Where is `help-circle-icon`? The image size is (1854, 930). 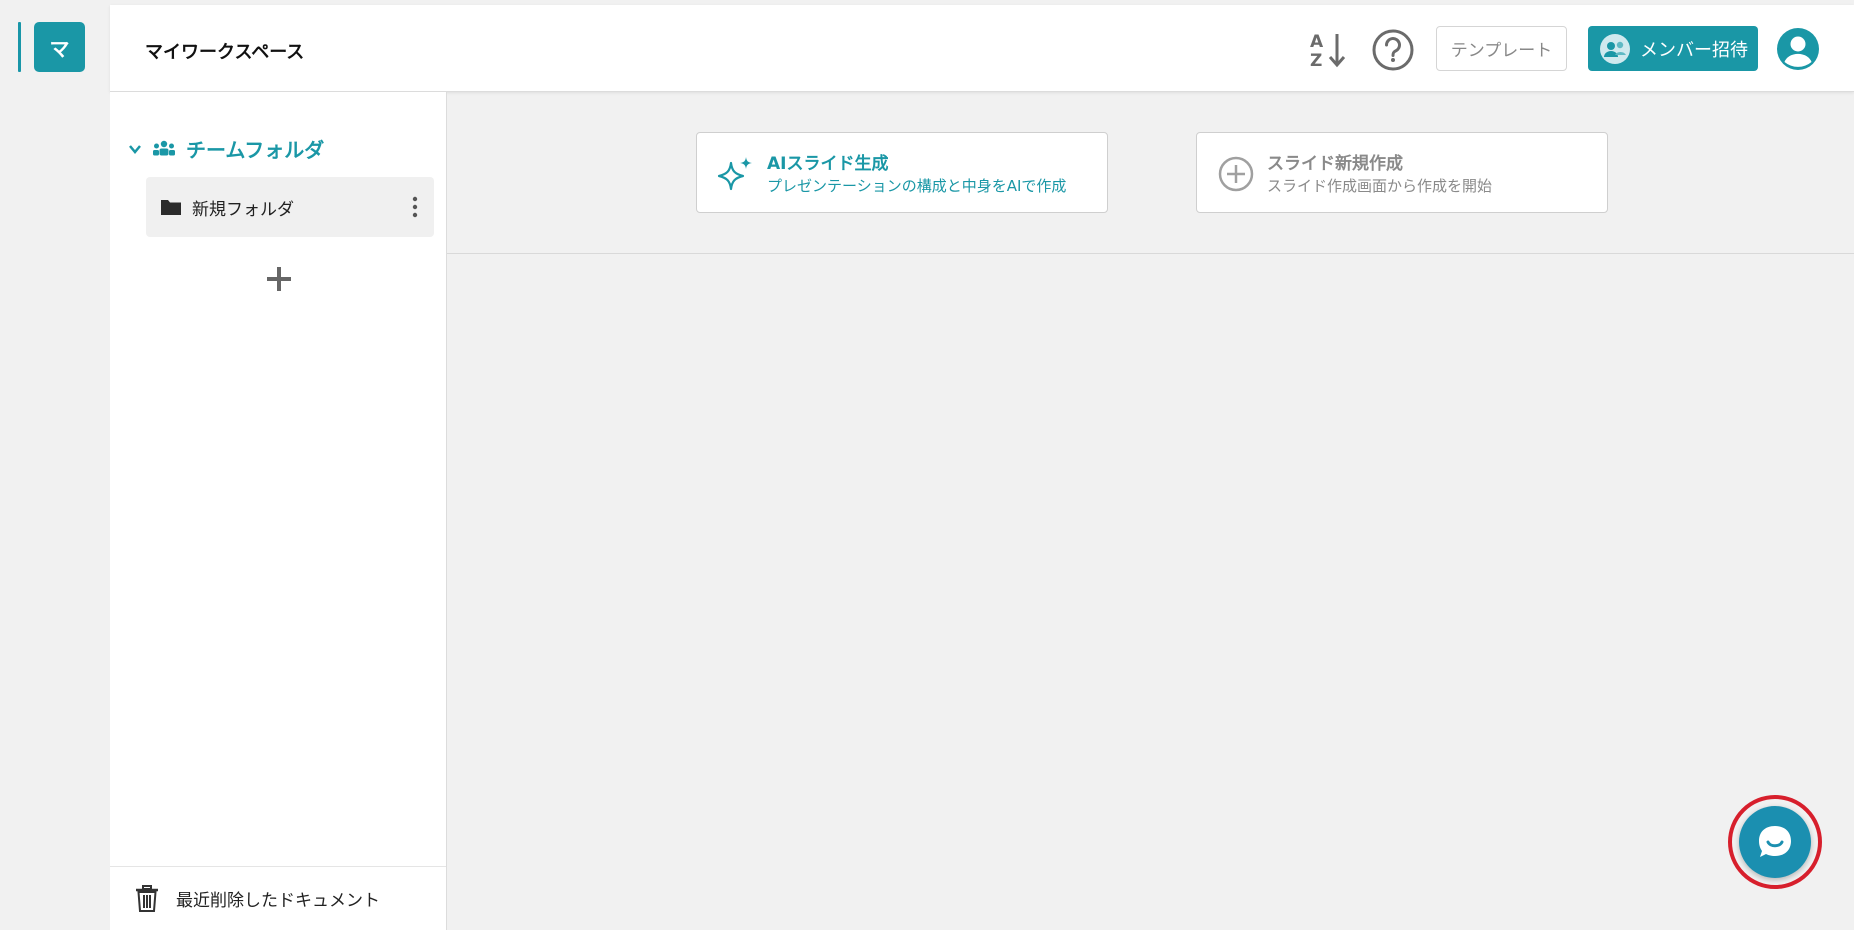 help-circle-icon is located at coordinates (1393, 50).